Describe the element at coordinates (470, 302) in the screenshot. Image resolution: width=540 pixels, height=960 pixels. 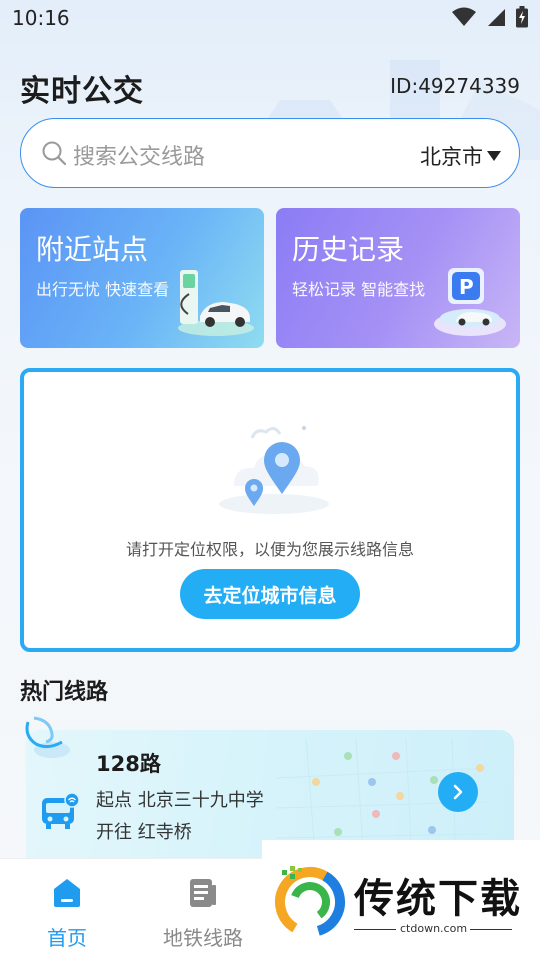
I see `parking-icon: P` at that location.